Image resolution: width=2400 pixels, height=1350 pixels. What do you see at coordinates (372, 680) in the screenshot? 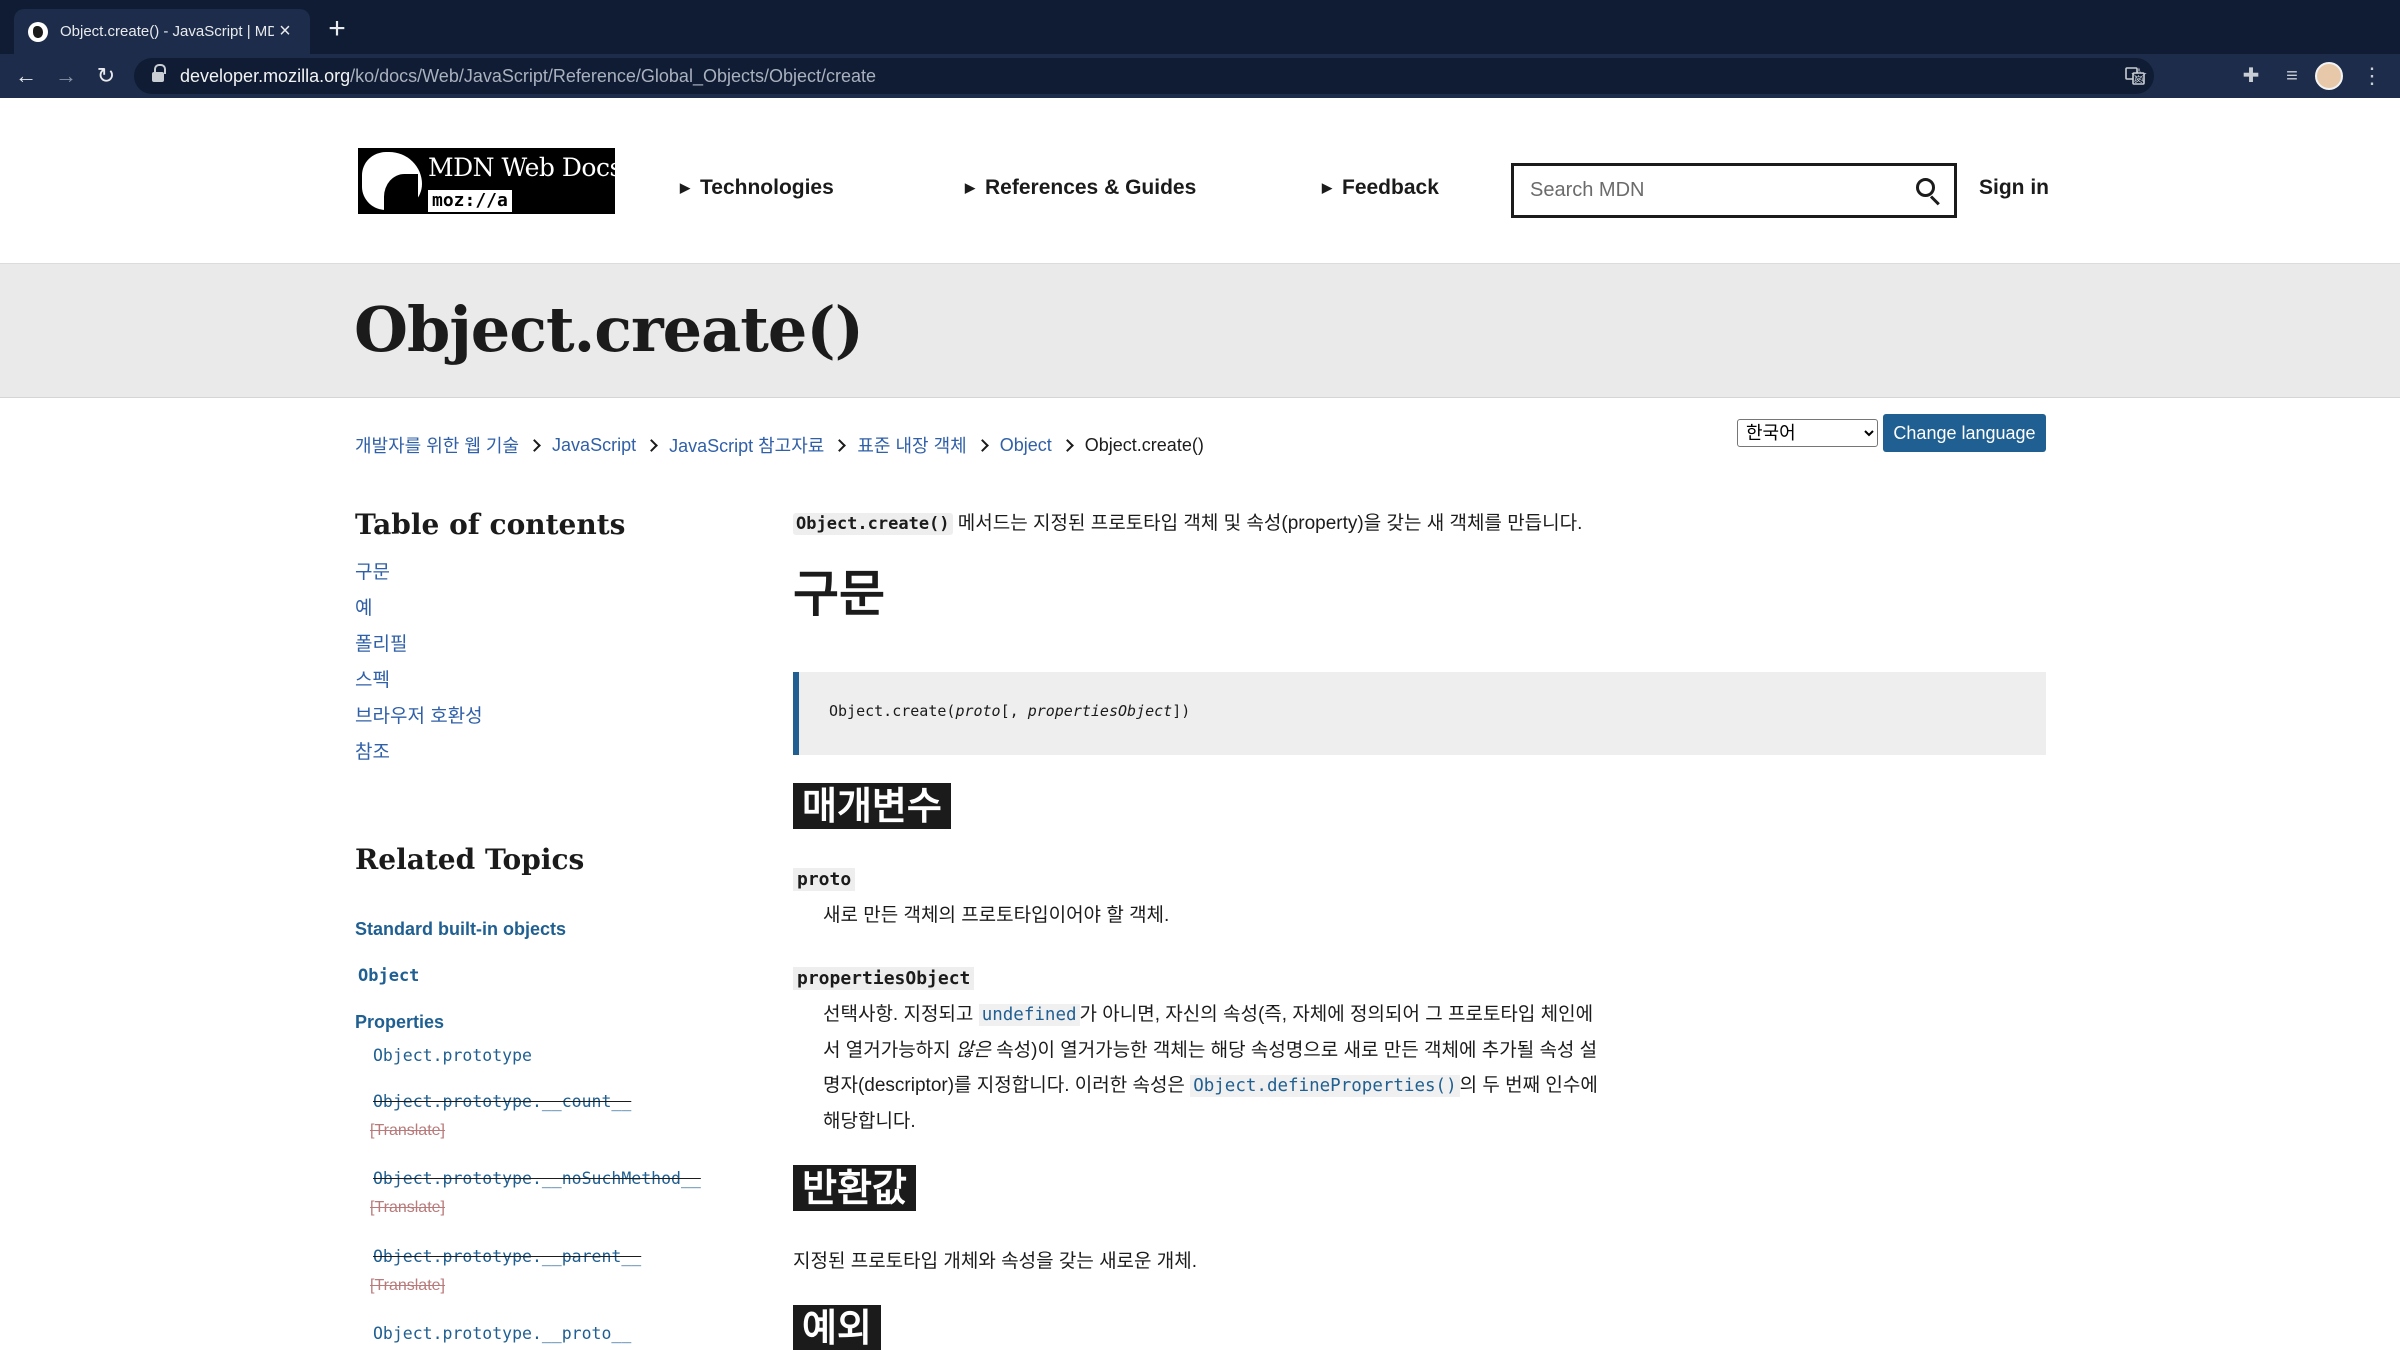
I see `toc-link-specs: 스펙` at bounding box center [372, 680].